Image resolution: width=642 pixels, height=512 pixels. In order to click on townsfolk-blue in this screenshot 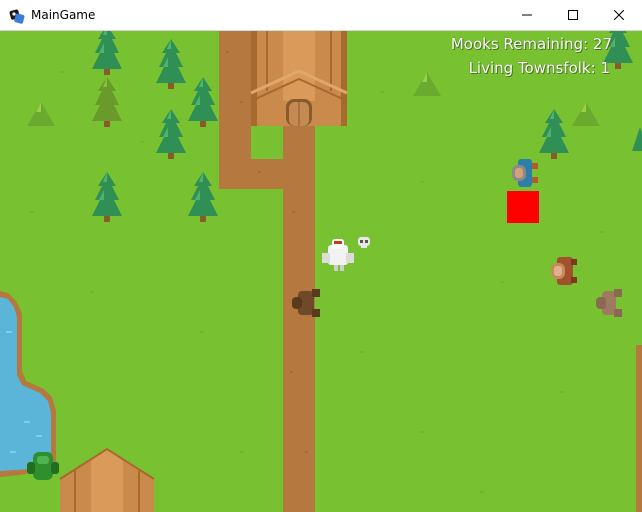, I will do `click(525, 173)`.